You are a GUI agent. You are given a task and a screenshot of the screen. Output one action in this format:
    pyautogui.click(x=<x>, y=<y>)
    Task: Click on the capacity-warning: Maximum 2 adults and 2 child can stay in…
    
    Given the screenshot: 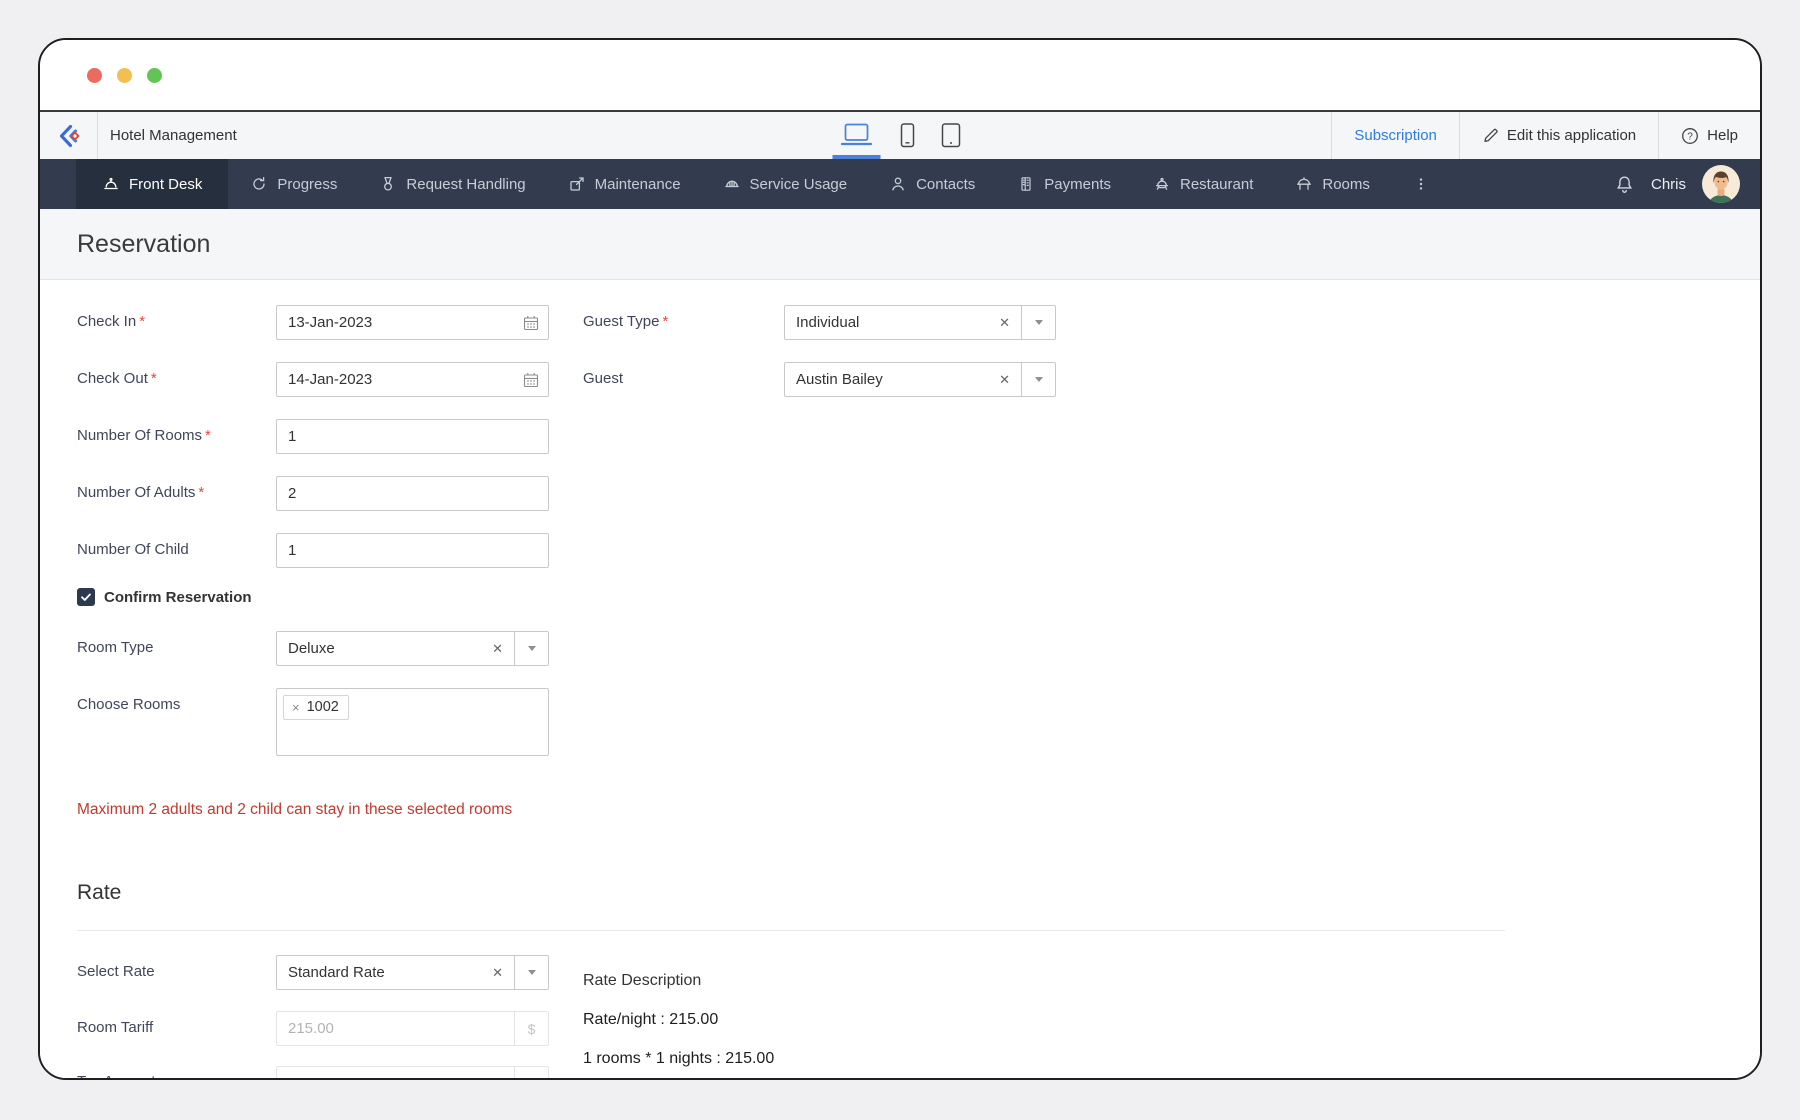 What is the action you would take?
    pyautogui.click(x=295, y=809)
    